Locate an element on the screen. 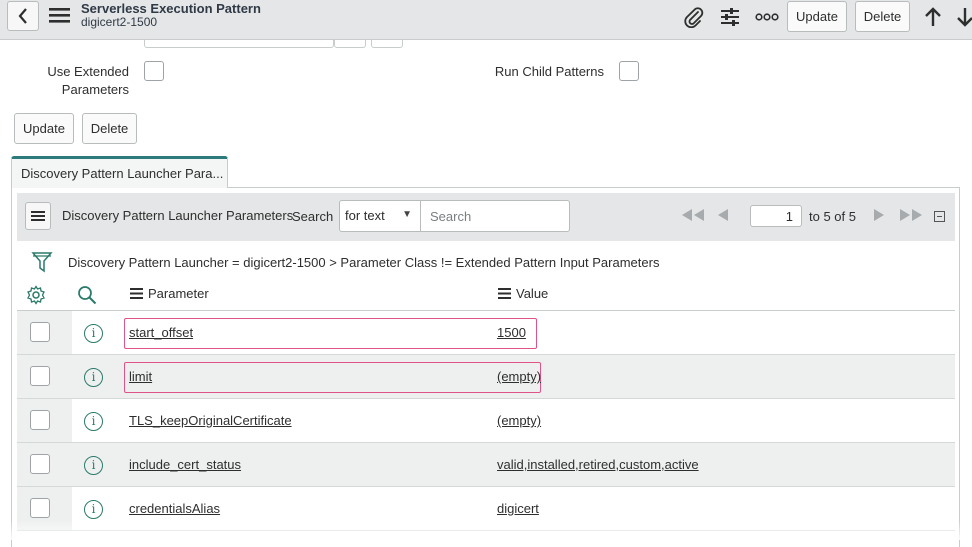 The width and height of the screenshot is (972, 547). arrow-down-icon is located at coordinates (962, 17).